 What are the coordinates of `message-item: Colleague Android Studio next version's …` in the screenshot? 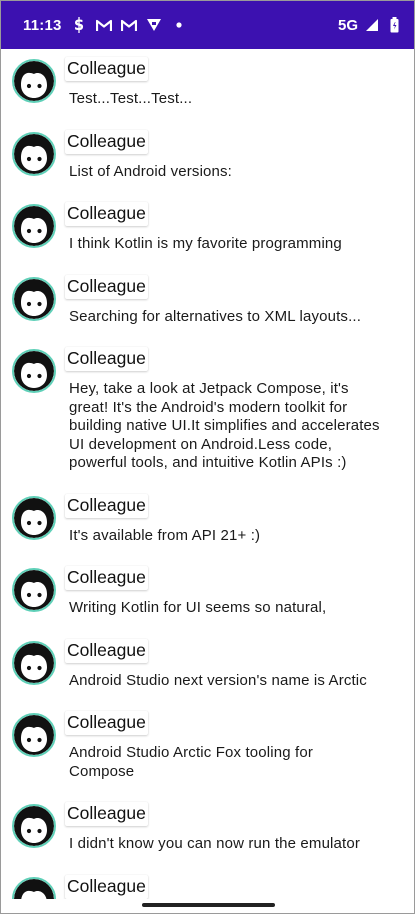 It's located at (207, 661).